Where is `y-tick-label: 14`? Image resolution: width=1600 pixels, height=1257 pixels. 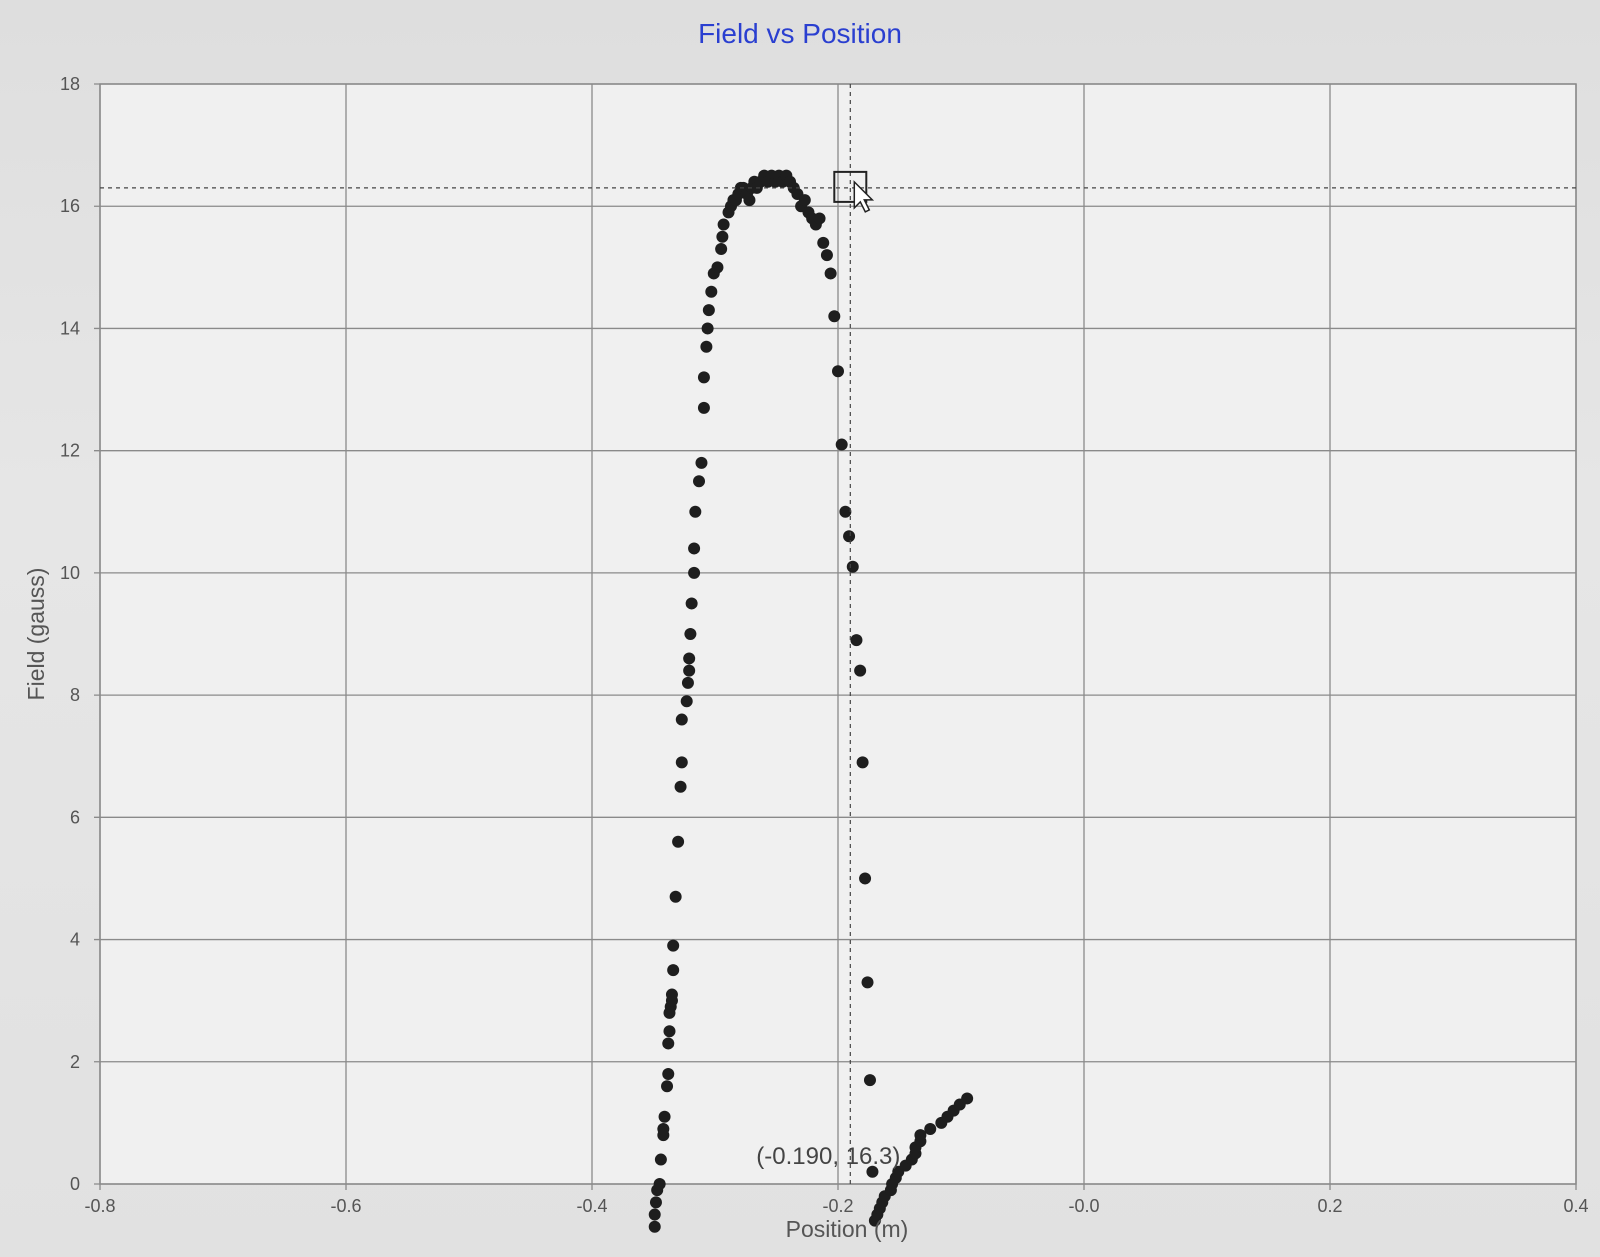 y-tick-label: 14 is located at coordinates (70, 328).